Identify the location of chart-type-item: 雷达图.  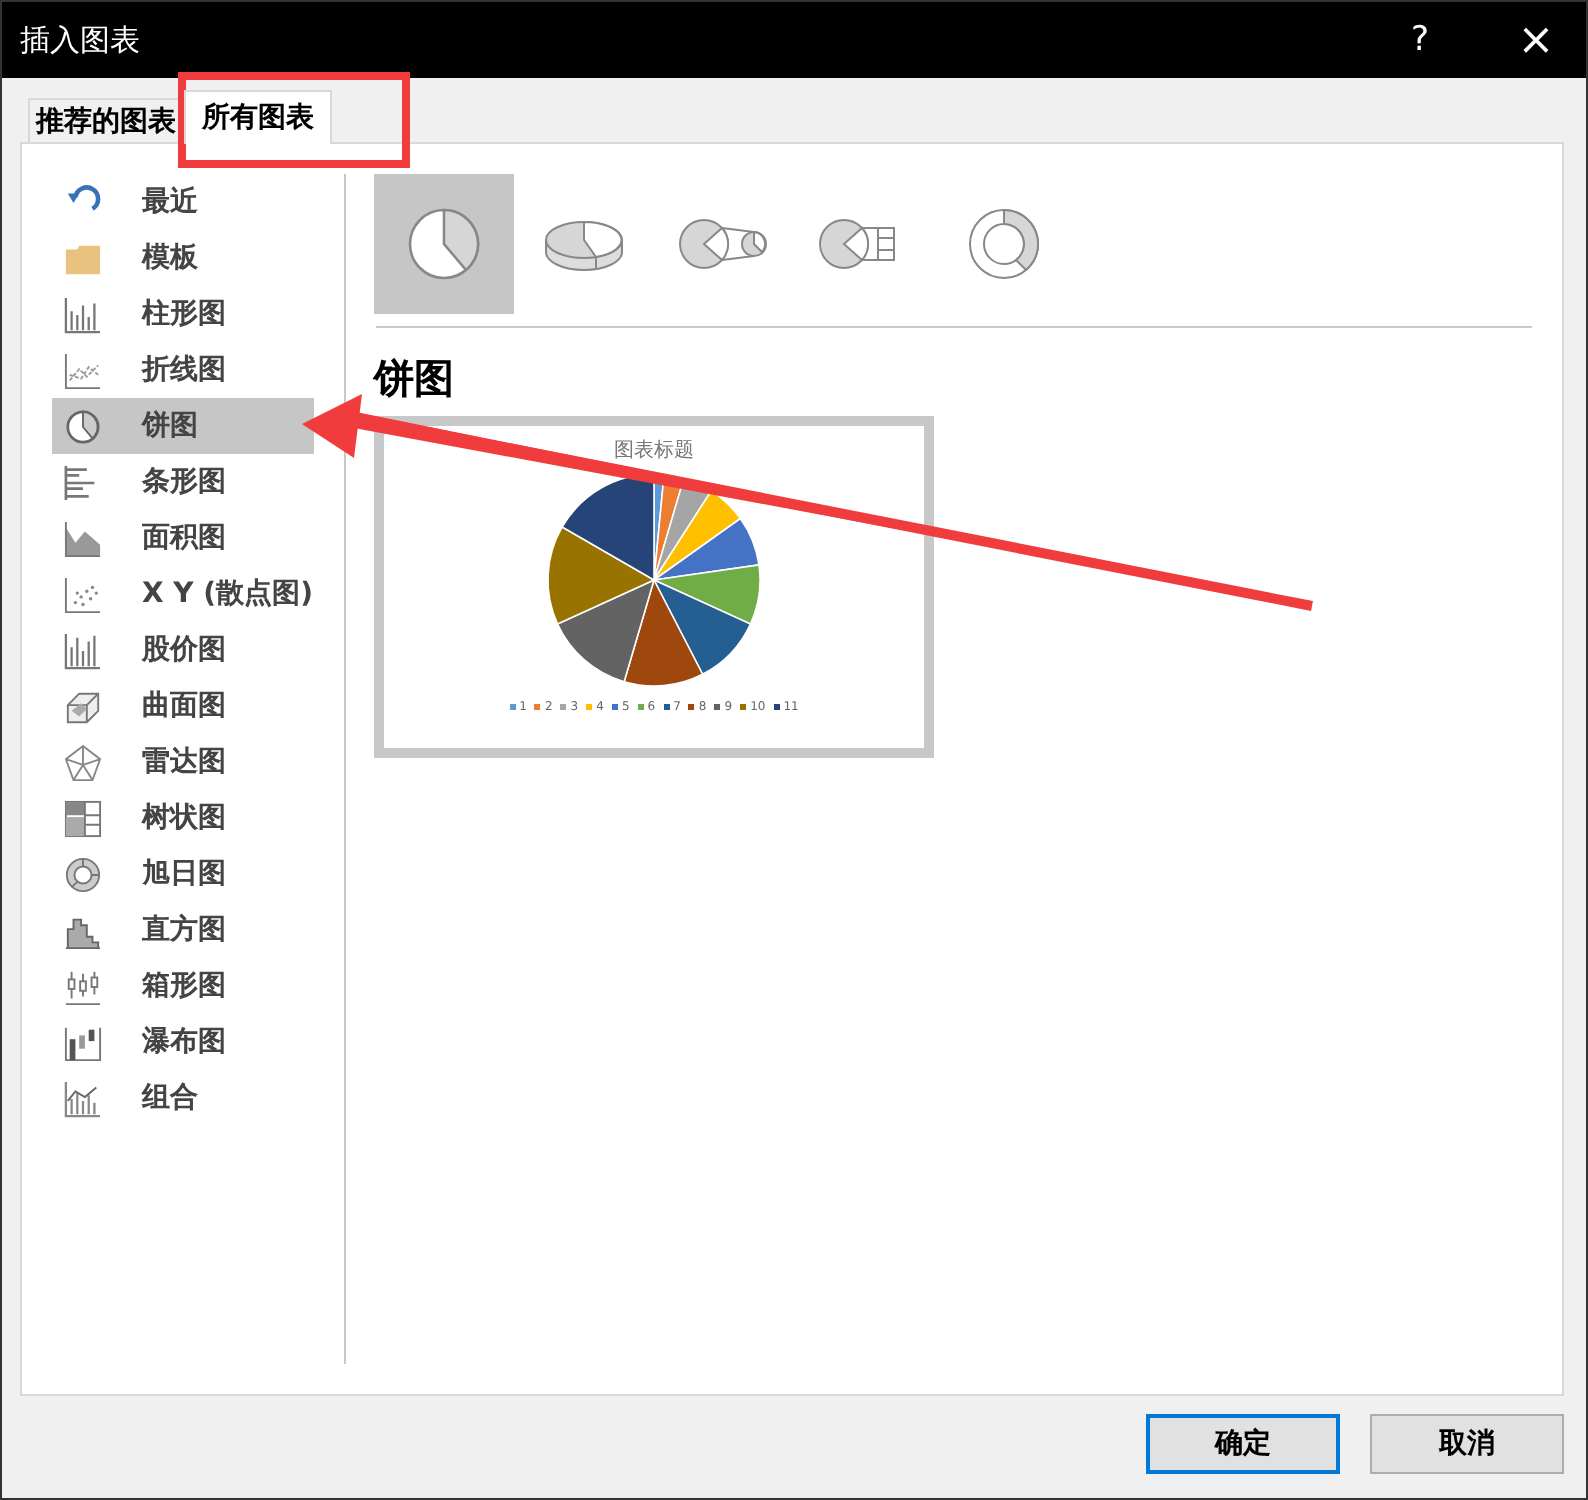
(183, 762).